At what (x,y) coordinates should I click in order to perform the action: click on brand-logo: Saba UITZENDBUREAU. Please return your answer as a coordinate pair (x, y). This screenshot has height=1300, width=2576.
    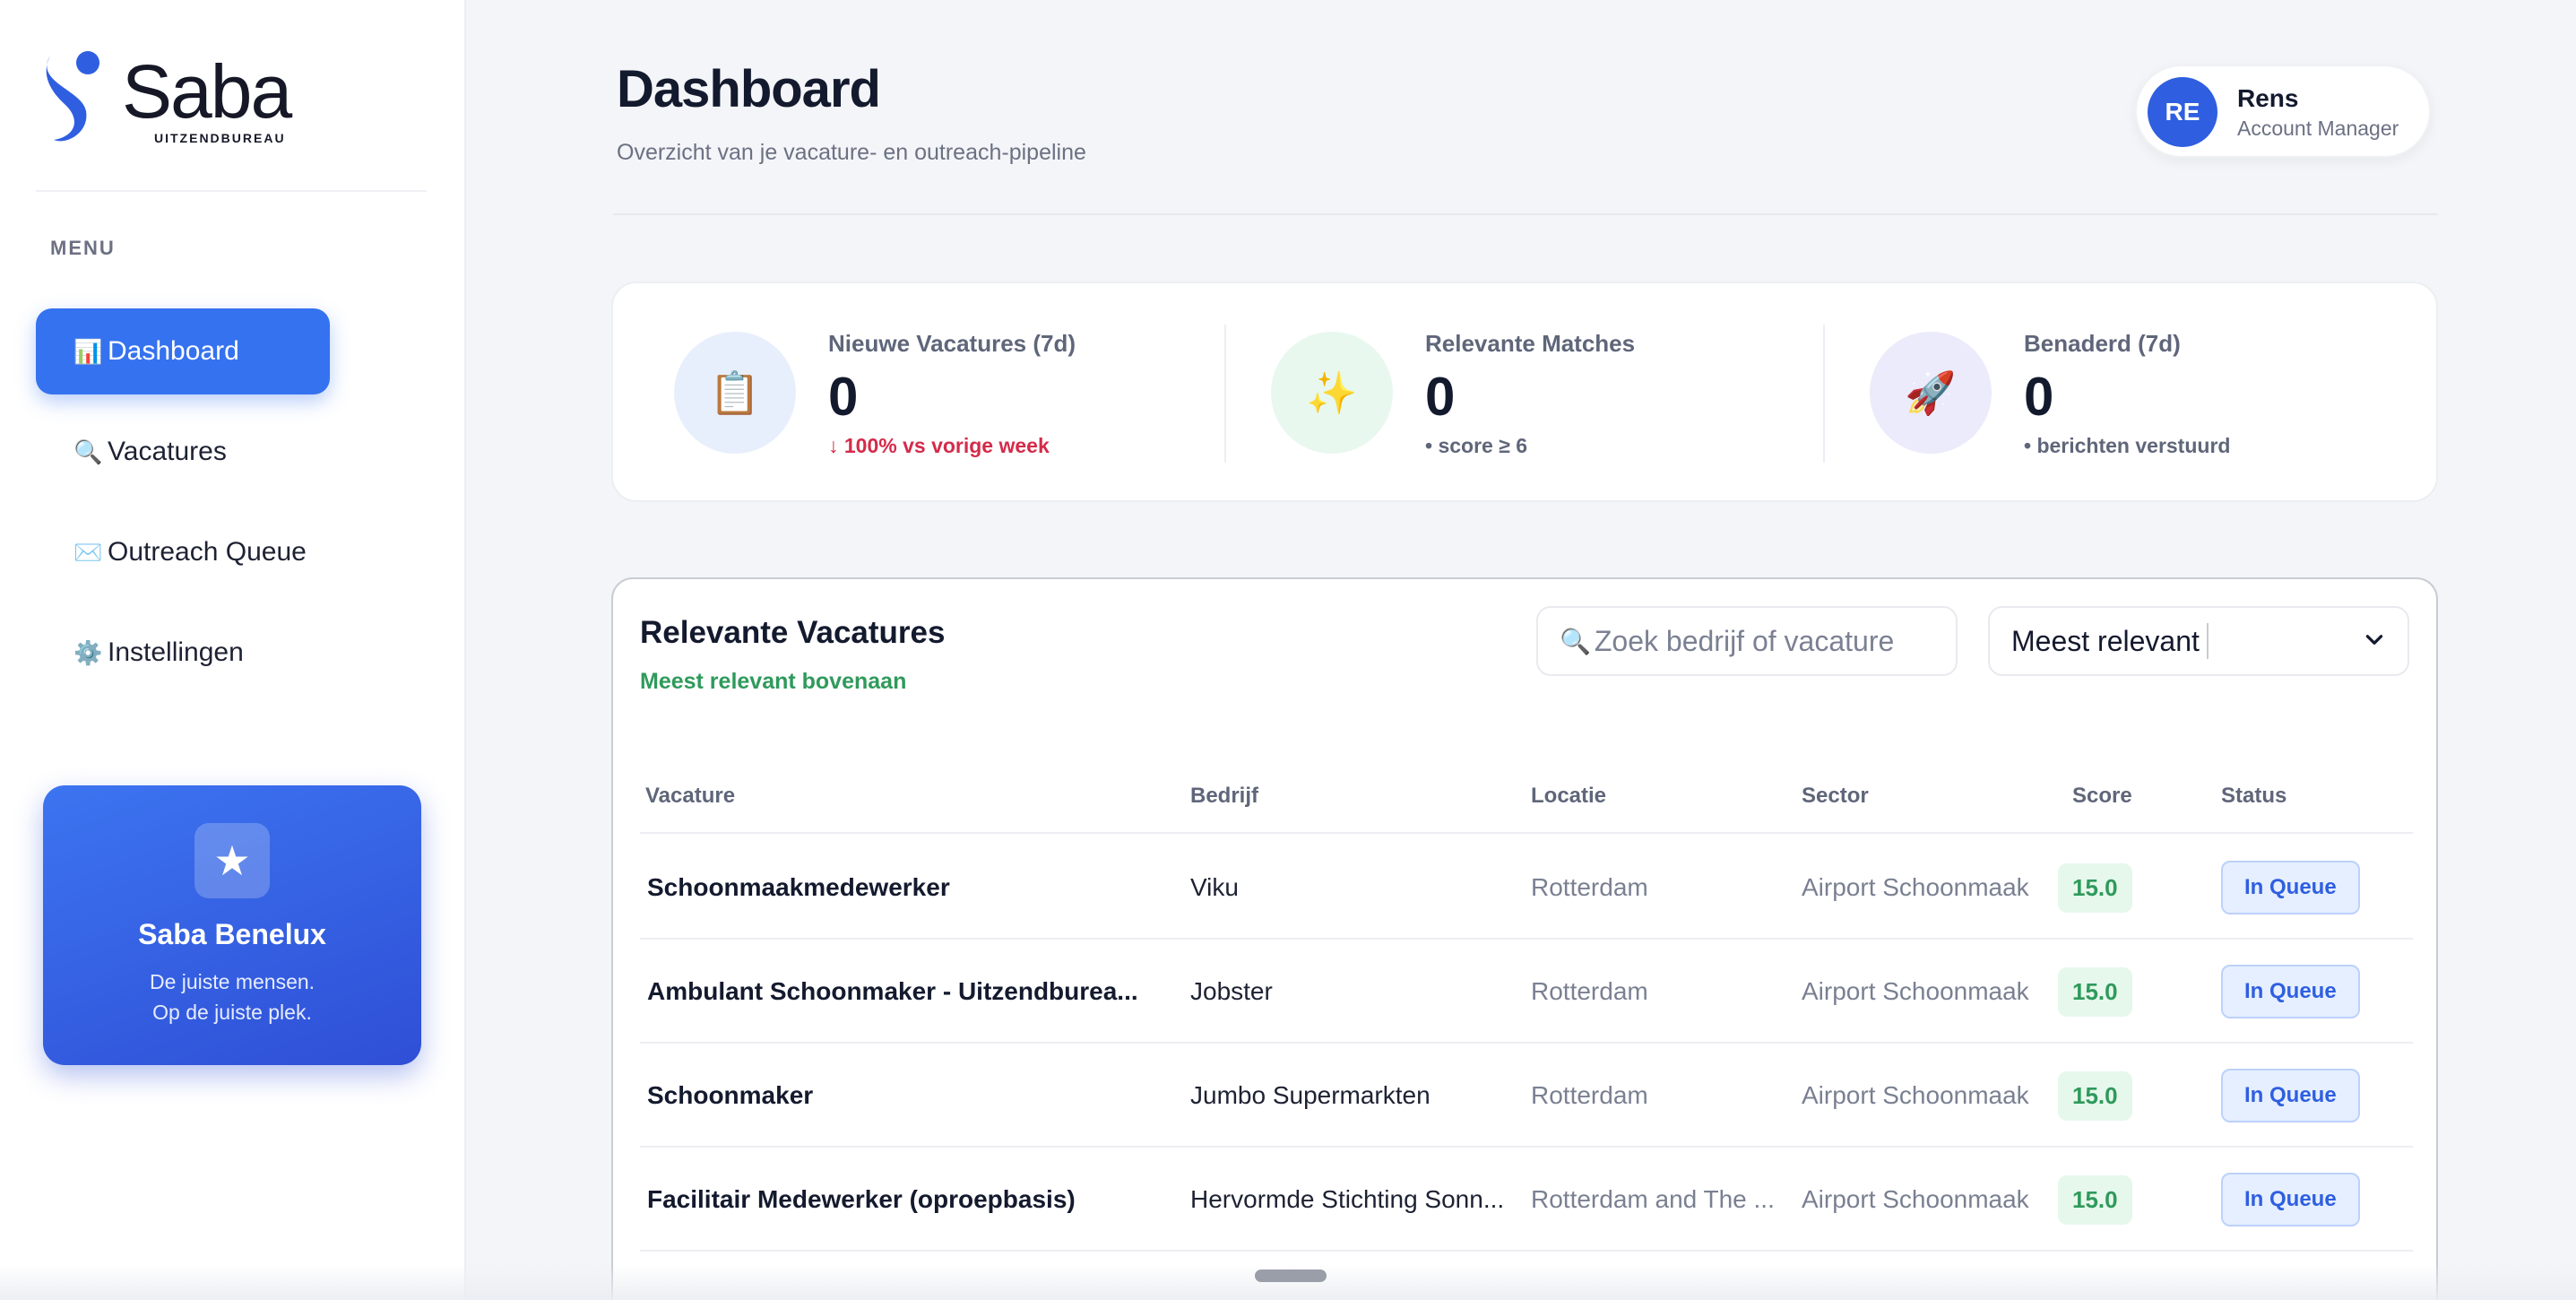
    Looking at the image, I should click on (173, 101).